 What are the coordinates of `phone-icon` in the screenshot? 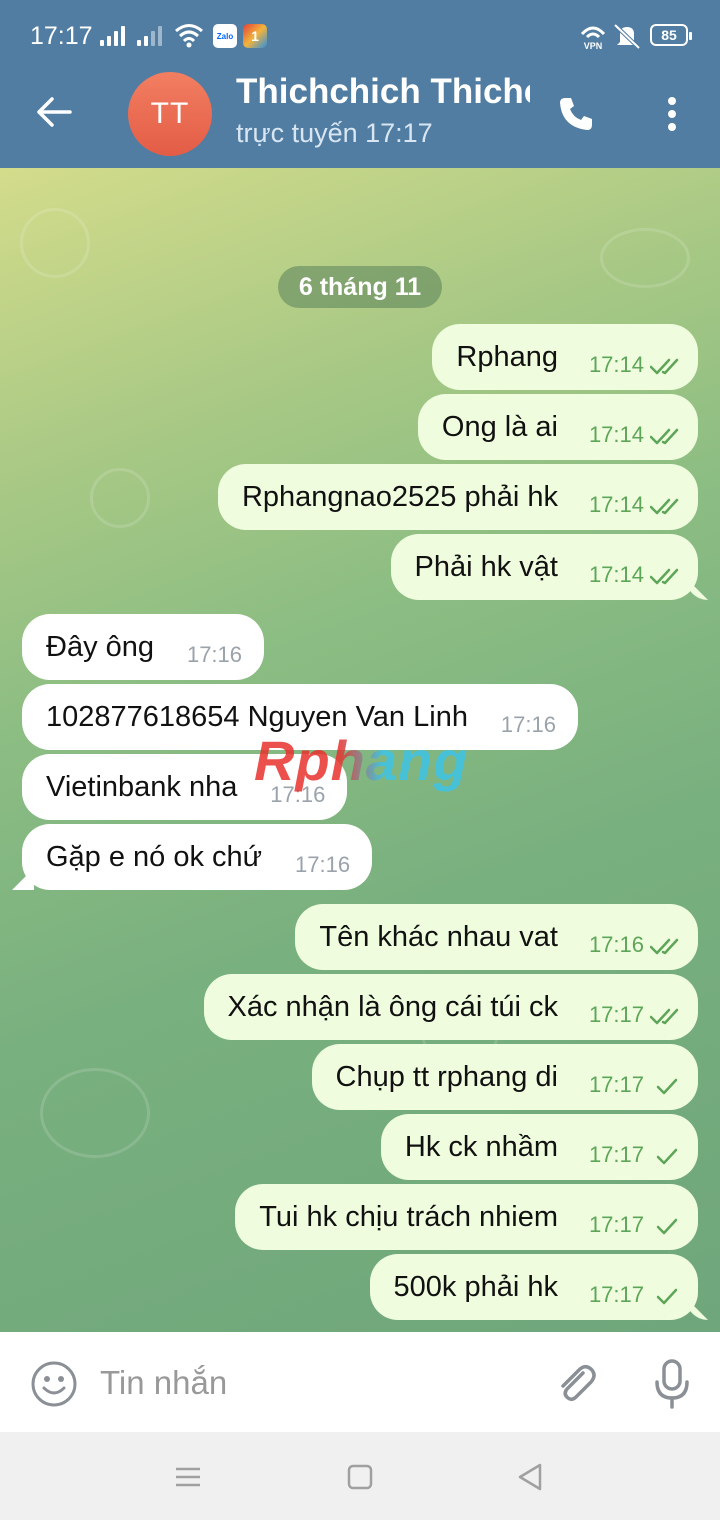 It's located at (576, 114).